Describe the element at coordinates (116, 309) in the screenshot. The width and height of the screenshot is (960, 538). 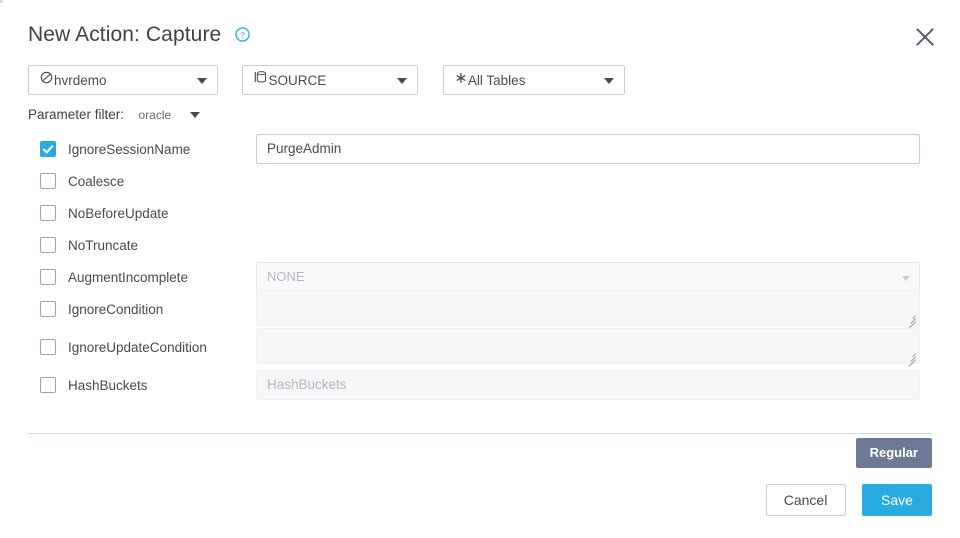
I see `checkbox-label: IgnoreCondition` at that location.